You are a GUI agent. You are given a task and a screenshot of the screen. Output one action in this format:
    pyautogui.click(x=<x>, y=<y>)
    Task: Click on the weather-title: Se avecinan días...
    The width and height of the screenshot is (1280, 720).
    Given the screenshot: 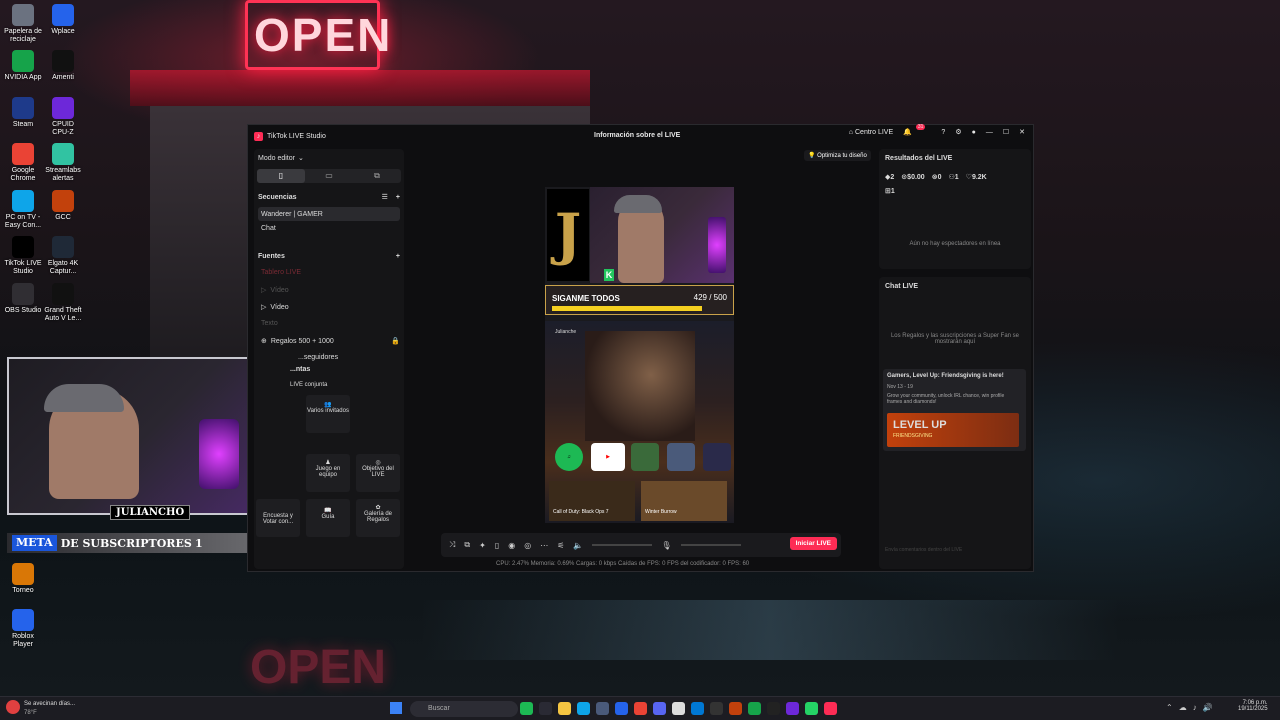 What is the action you would take?
    pyautogui.click(x=49, y=704)
    